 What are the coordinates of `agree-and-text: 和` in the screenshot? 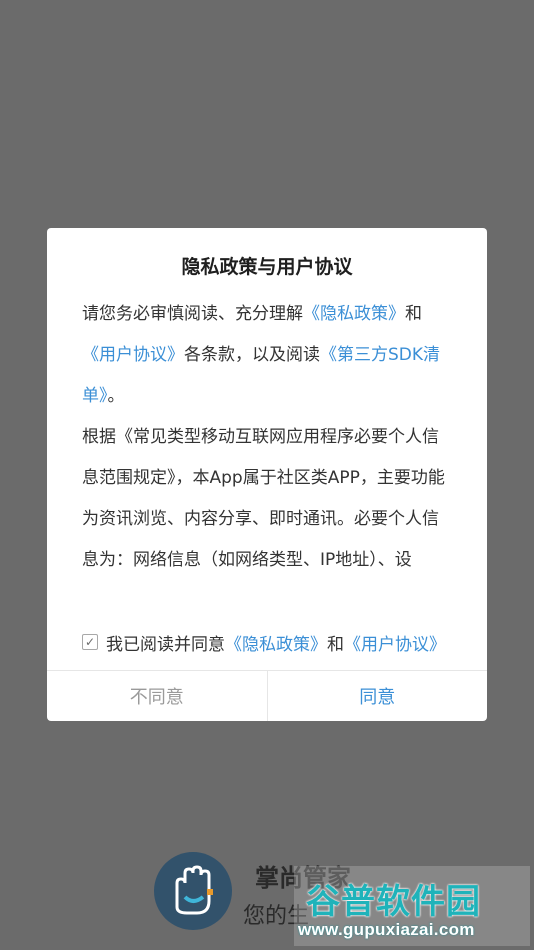 It's located at (335, 644).